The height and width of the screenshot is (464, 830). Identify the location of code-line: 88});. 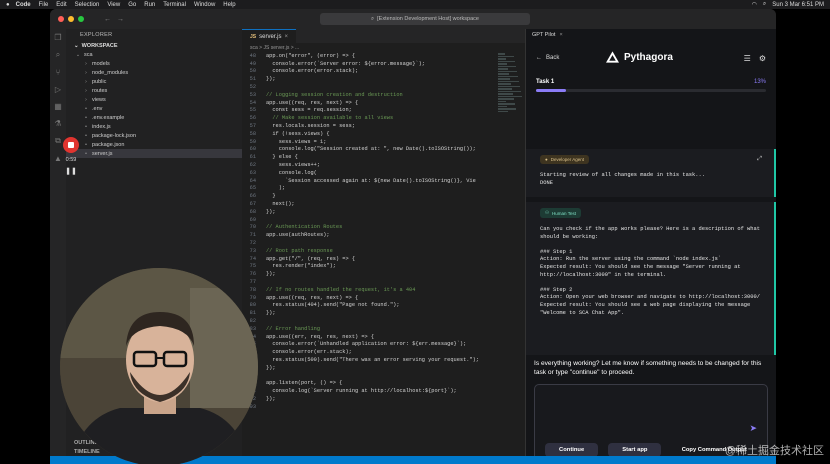
(383, 368).